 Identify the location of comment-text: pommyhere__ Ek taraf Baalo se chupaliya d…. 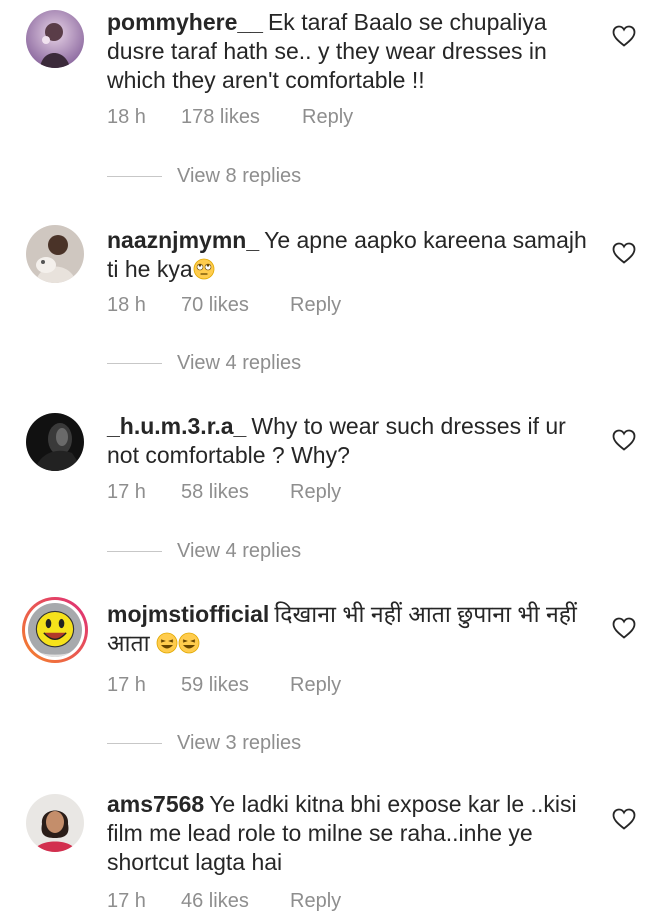
(352, 51).